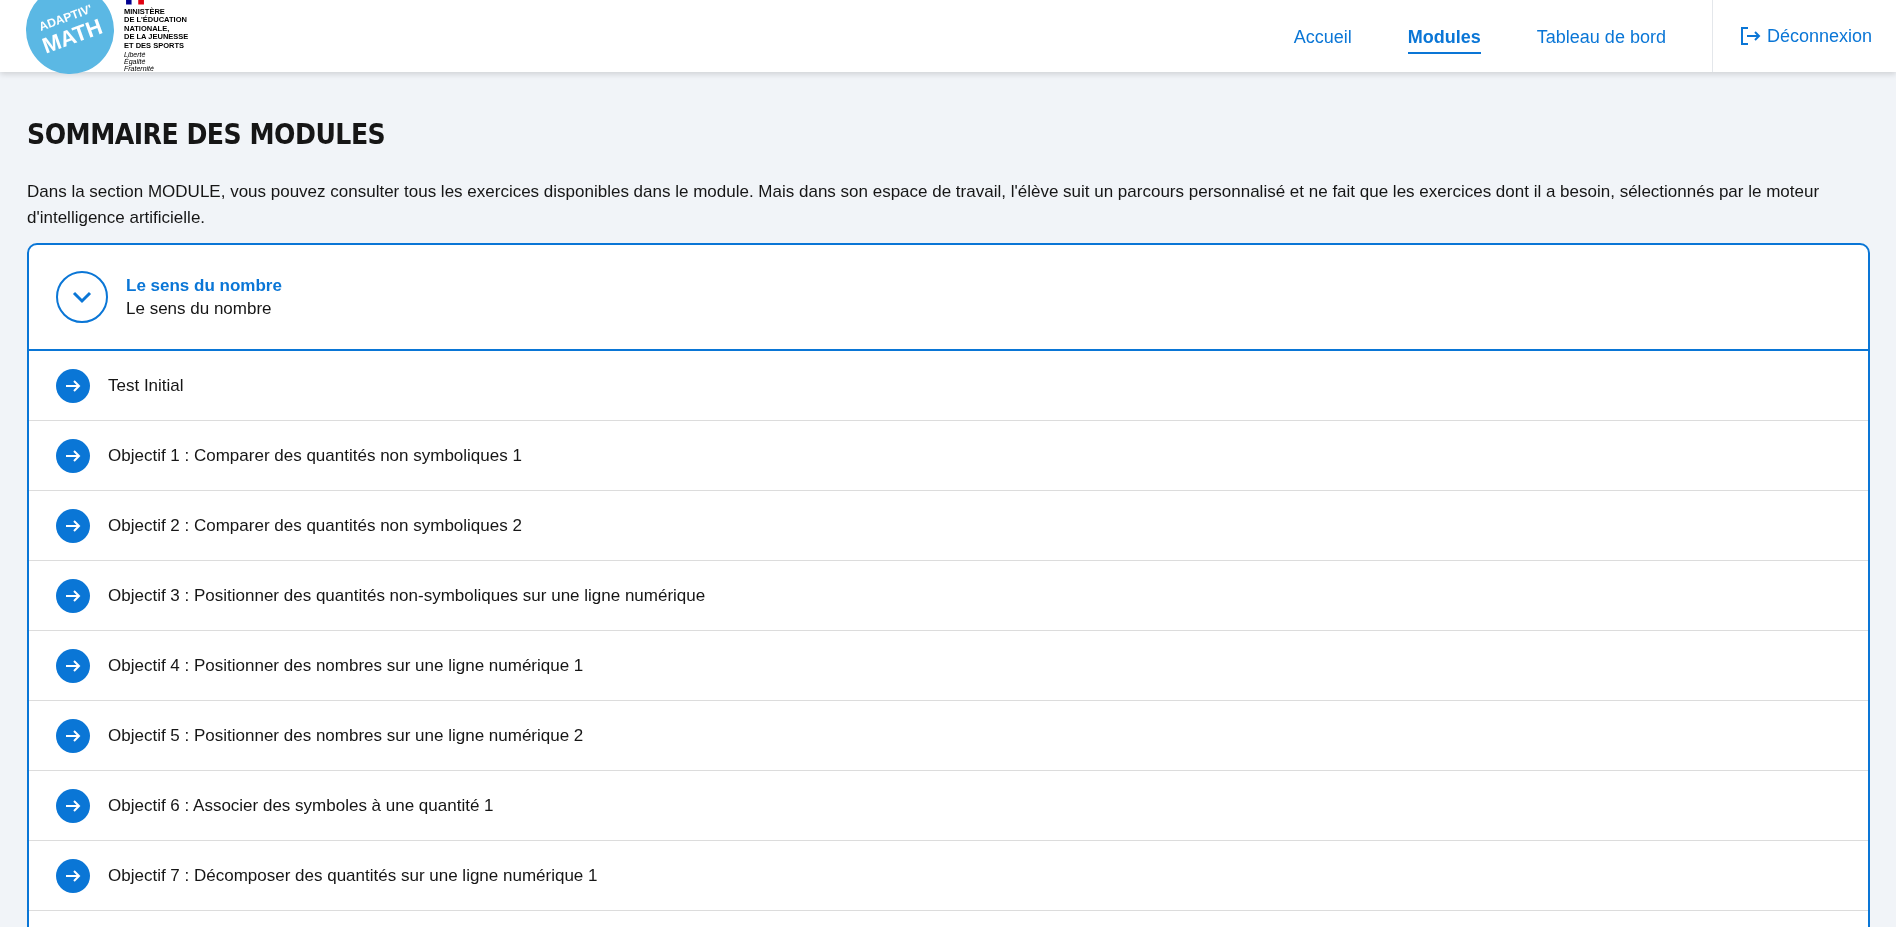  What do you see at coordinates (1601, 36) in the screenshot?
I see `nav-link: Tableau de bord` at bounding box center [1601, 36].